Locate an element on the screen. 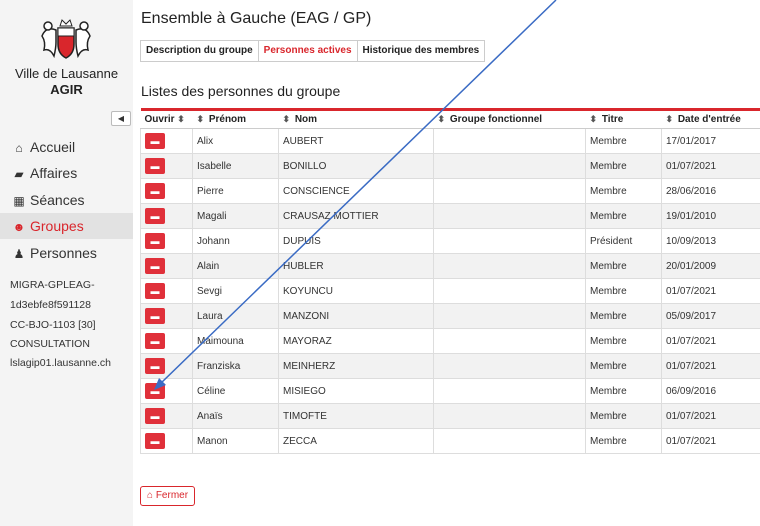  table-row: ▬ Anaïs TIMOFTE Membre 01/07/2021 is located at coordinates (450, 416).